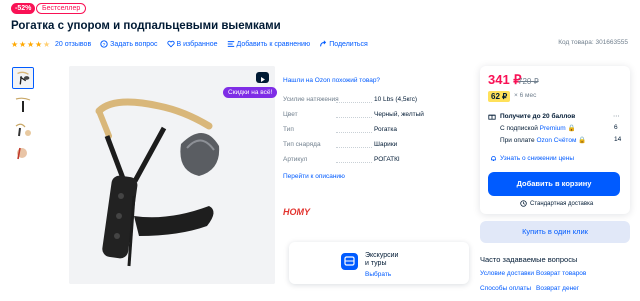 Image resolution: width=640 pixels, height=301 pixels. Describe the element at coordinates (288, 129) in the screenshot. I see `spec-label: Тип` at that location.